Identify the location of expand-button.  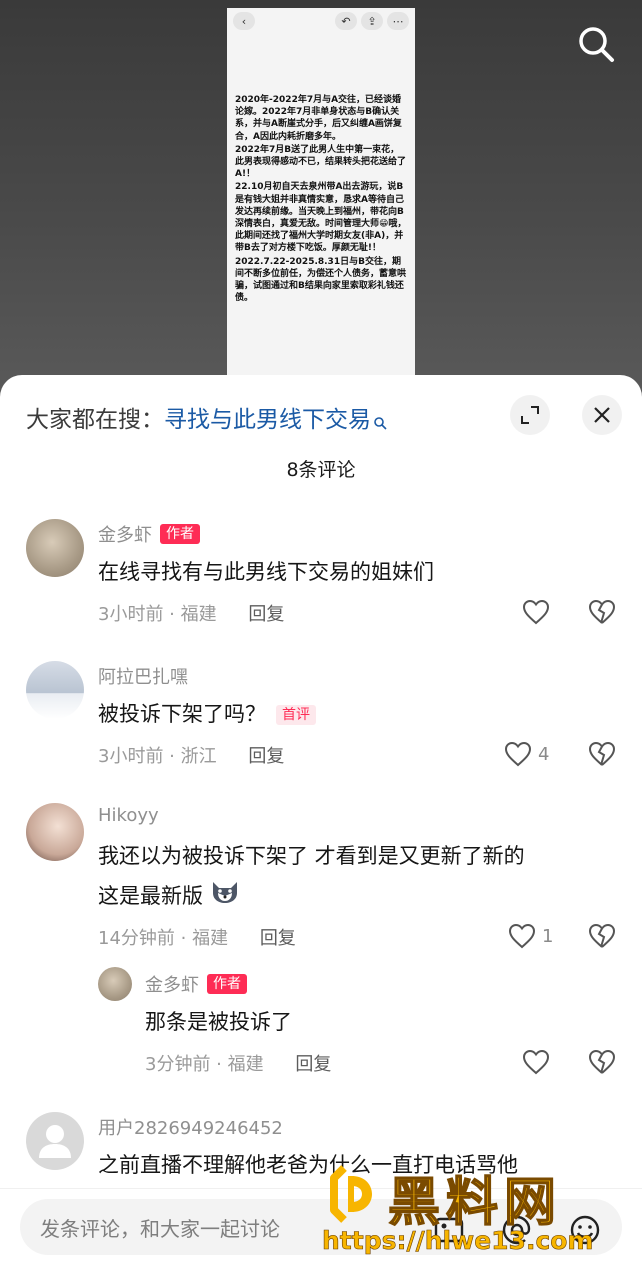
(530, 415).